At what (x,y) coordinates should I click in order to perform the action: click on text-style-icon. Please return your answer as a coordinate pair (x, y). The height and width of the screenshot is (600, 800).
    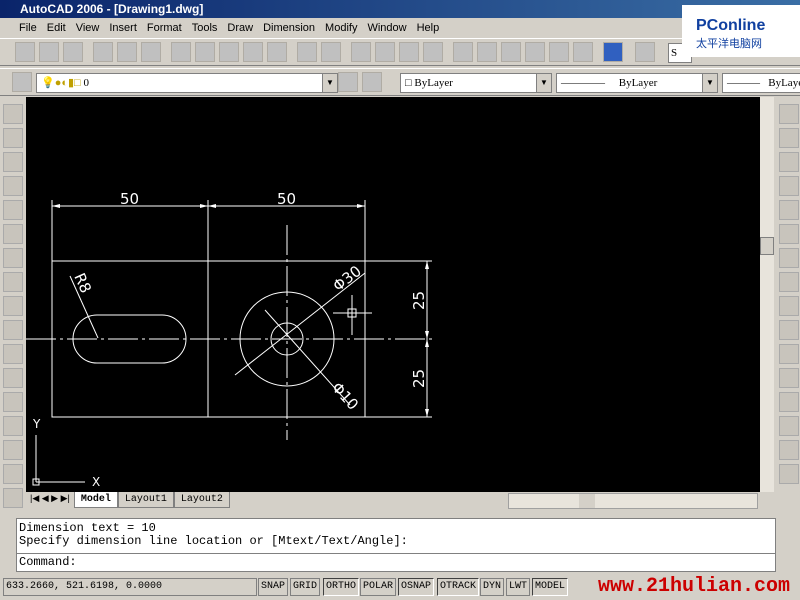
    Looking at the image, I should click on (645, 52).